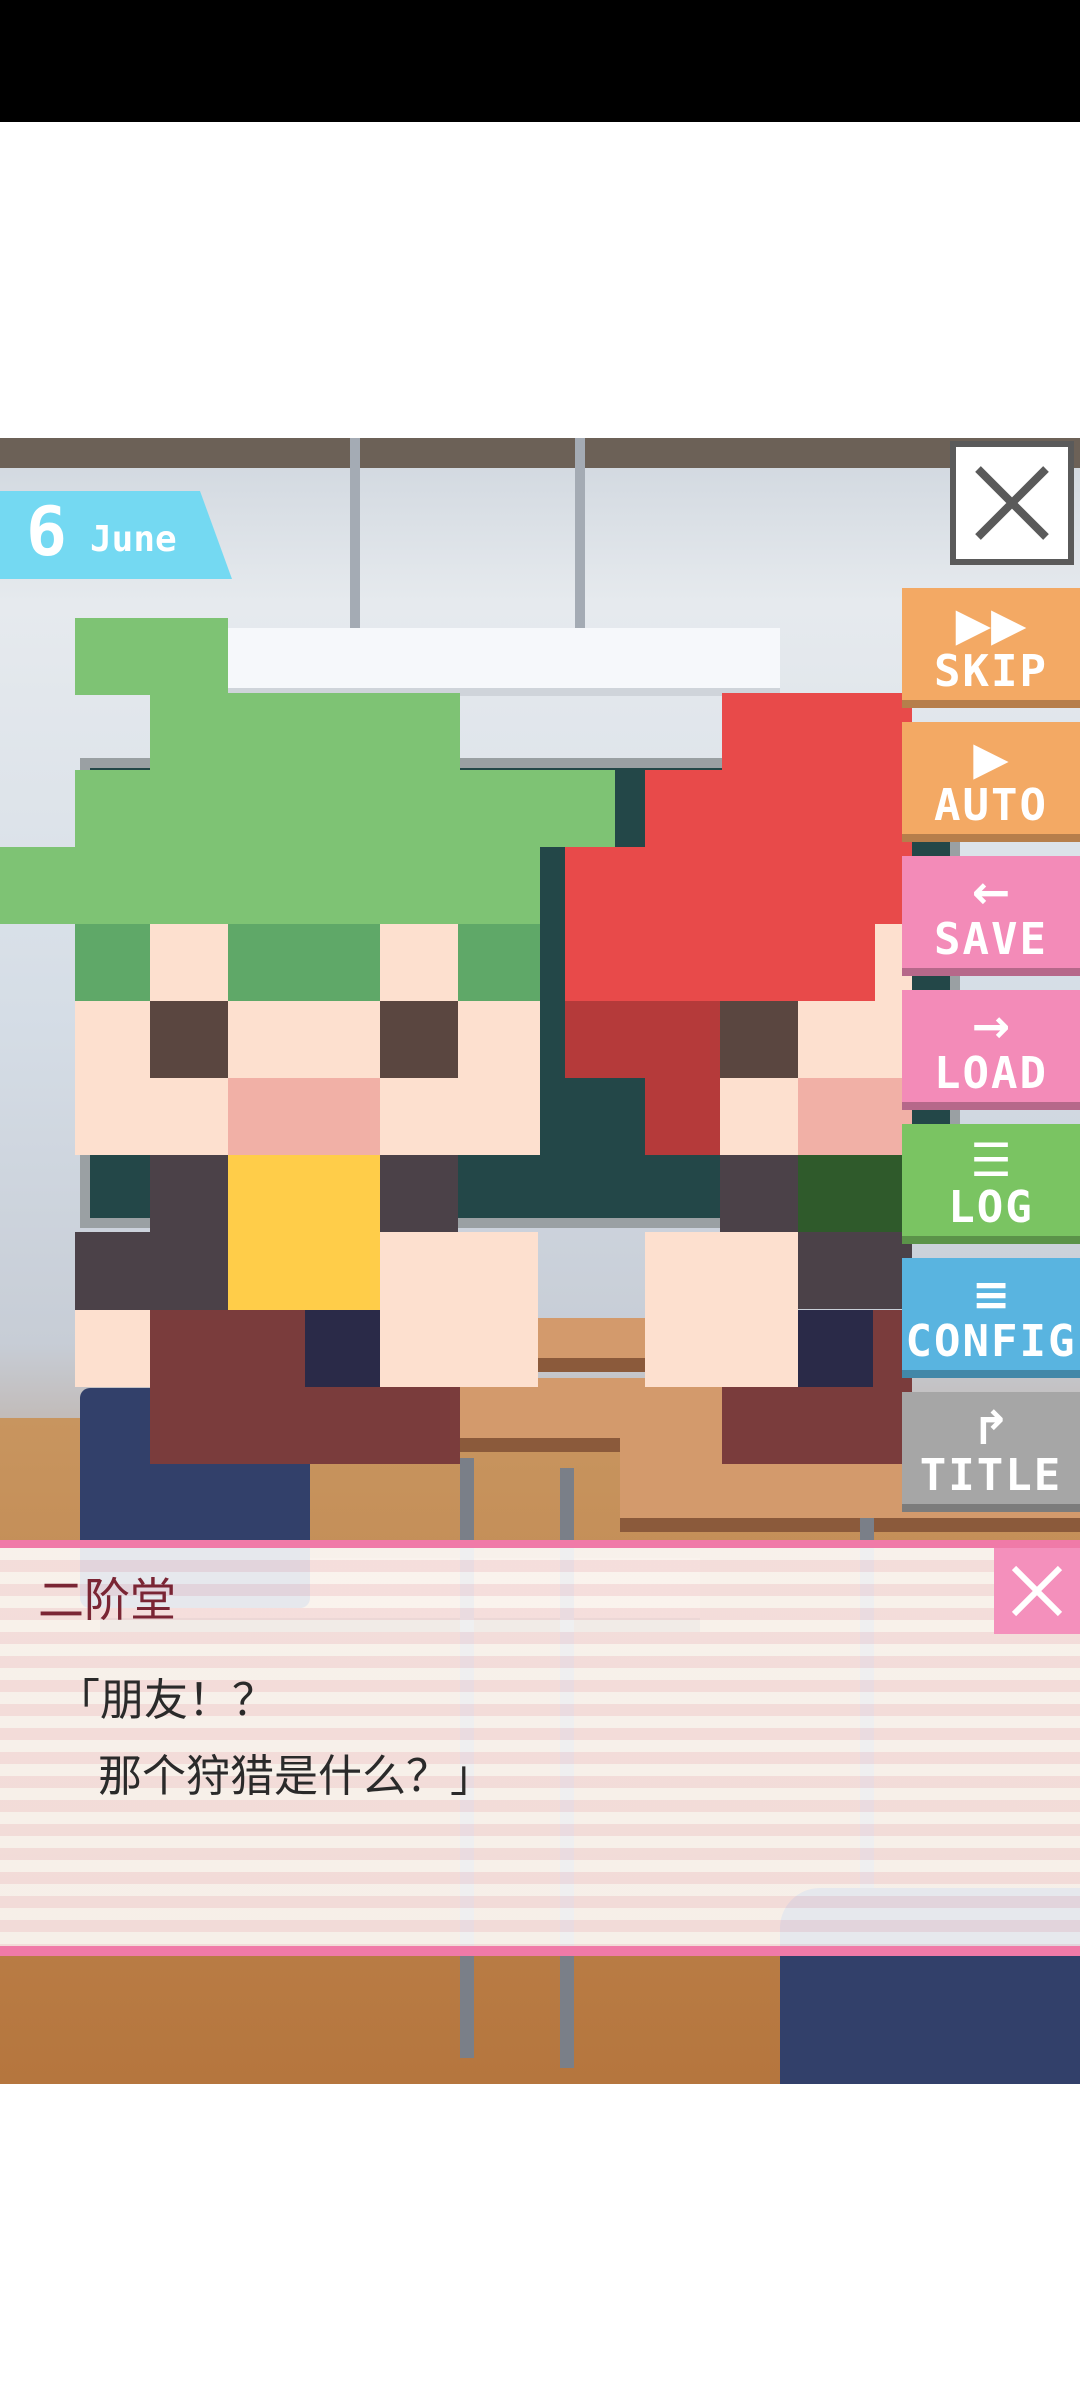 The width and height of the screenshot is (1080, 2400). Describe the element at coordinates (991, 1160) in the screenshot. I see `log-icon: ☰` at that location.